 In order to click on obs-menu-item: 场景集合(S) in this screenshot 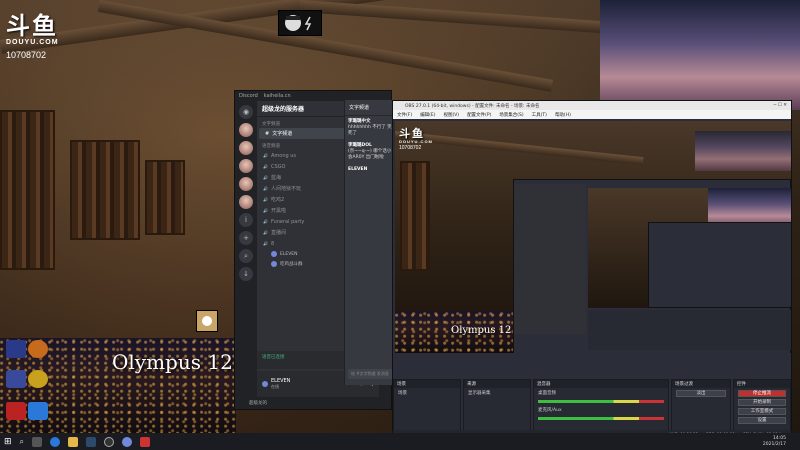, I will do `click(511, 115)`.